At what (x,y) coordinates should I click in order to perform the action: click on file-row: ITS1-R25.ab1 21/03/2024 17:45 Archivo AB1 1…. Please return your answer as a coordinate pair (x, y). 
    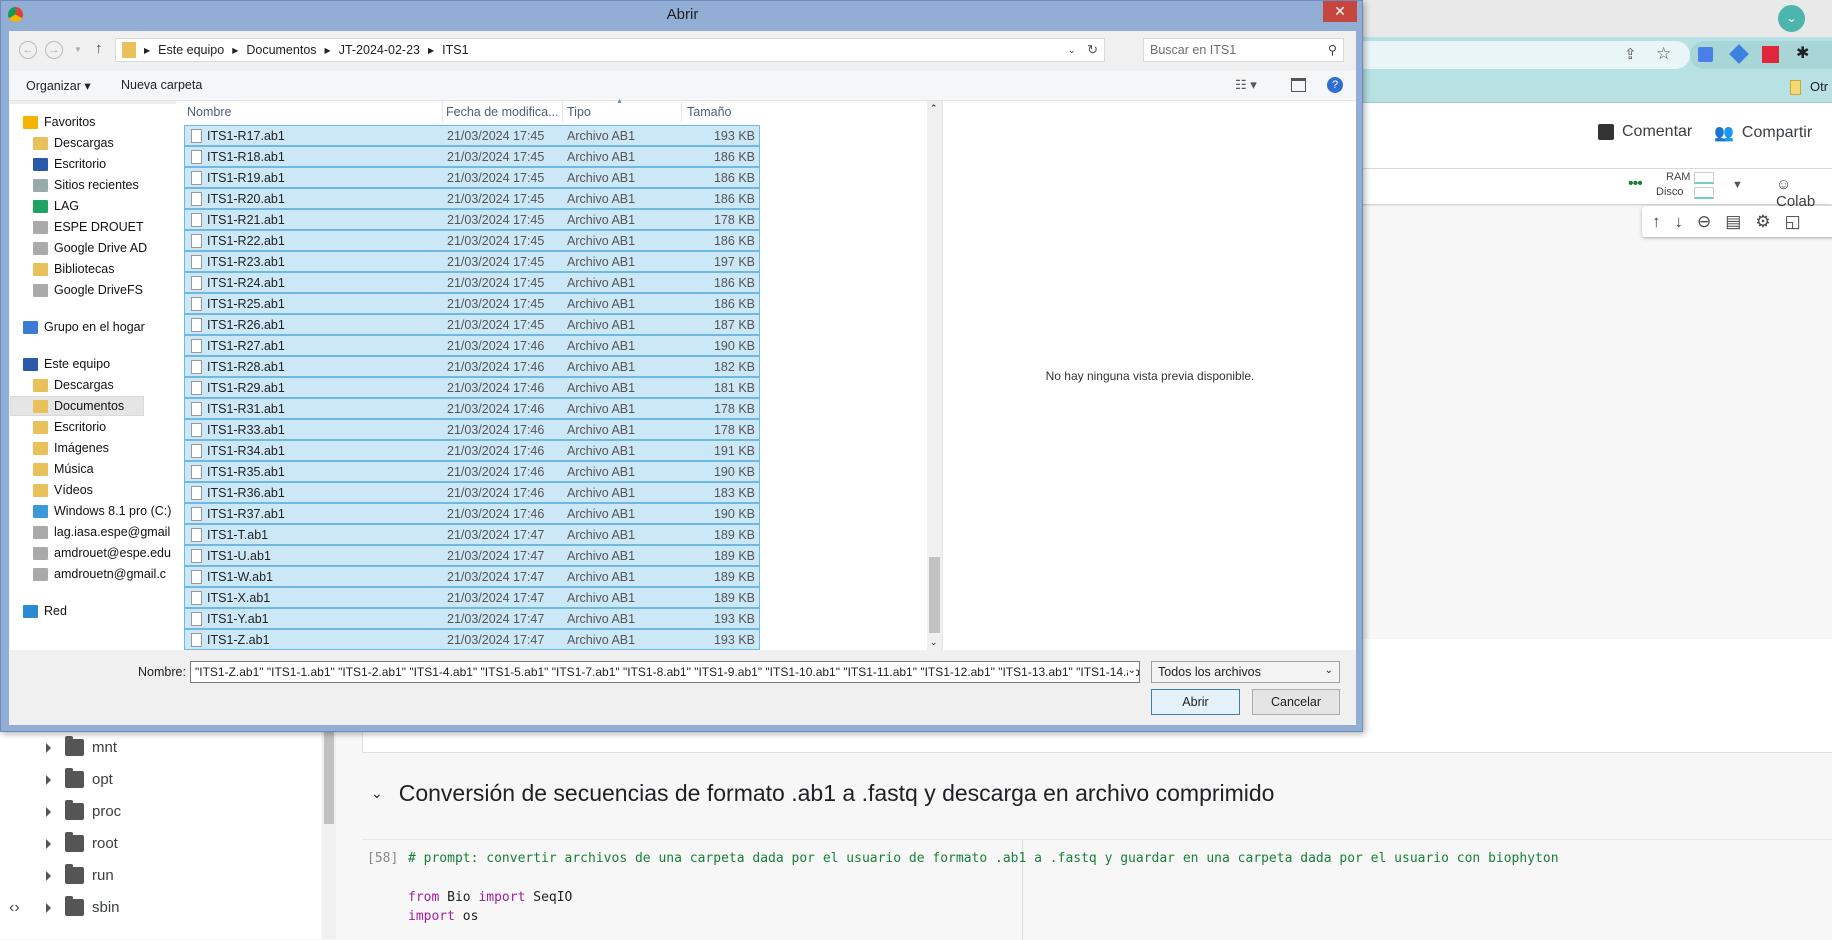
    Looking at the image, I should click on (472, 303).